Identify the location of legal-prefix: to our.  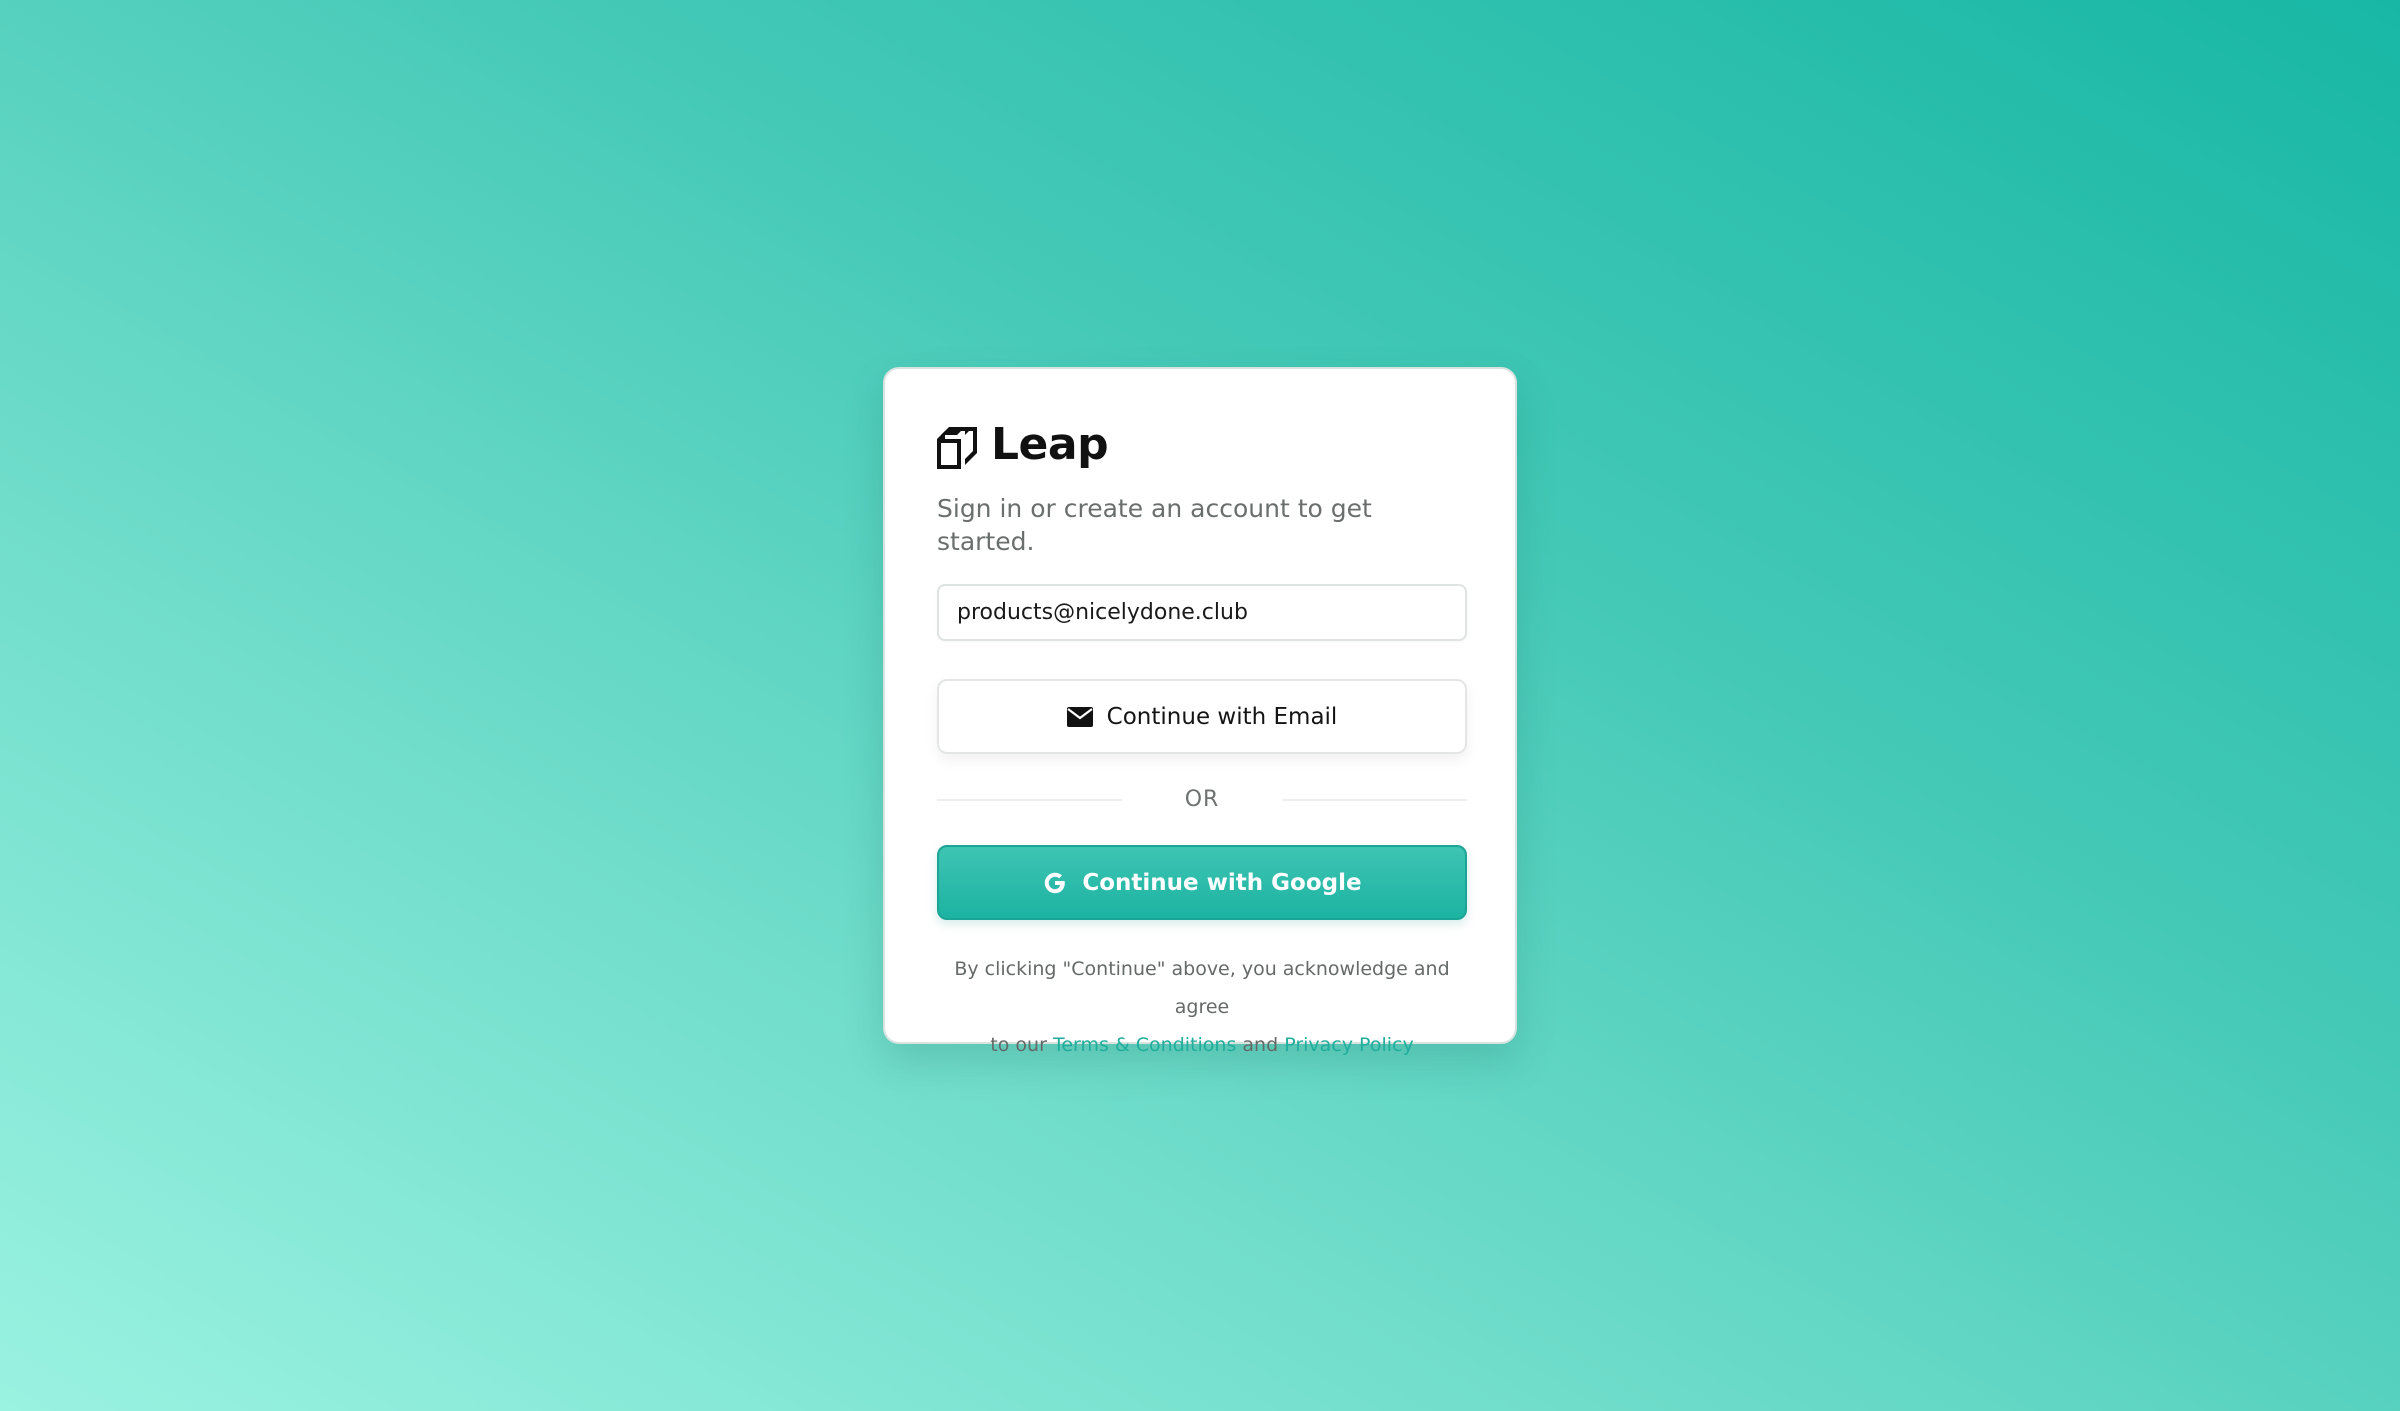
(1018, 1045).